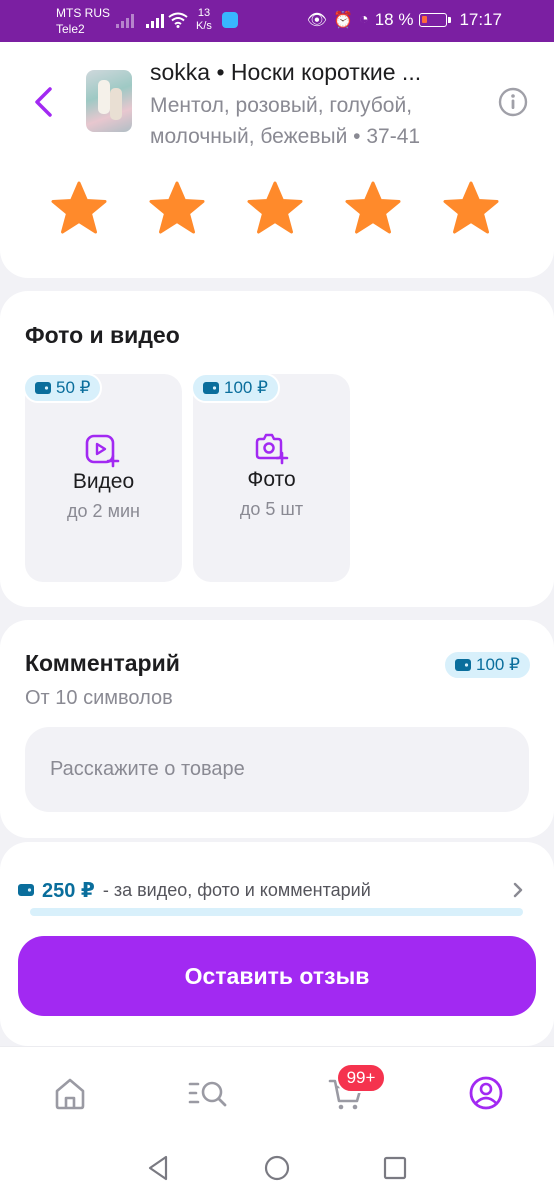 The image size is (554, 1200). Describe the element at coordinates (109, 101) in the screenshot. I see `product-thumbnail` at that location.